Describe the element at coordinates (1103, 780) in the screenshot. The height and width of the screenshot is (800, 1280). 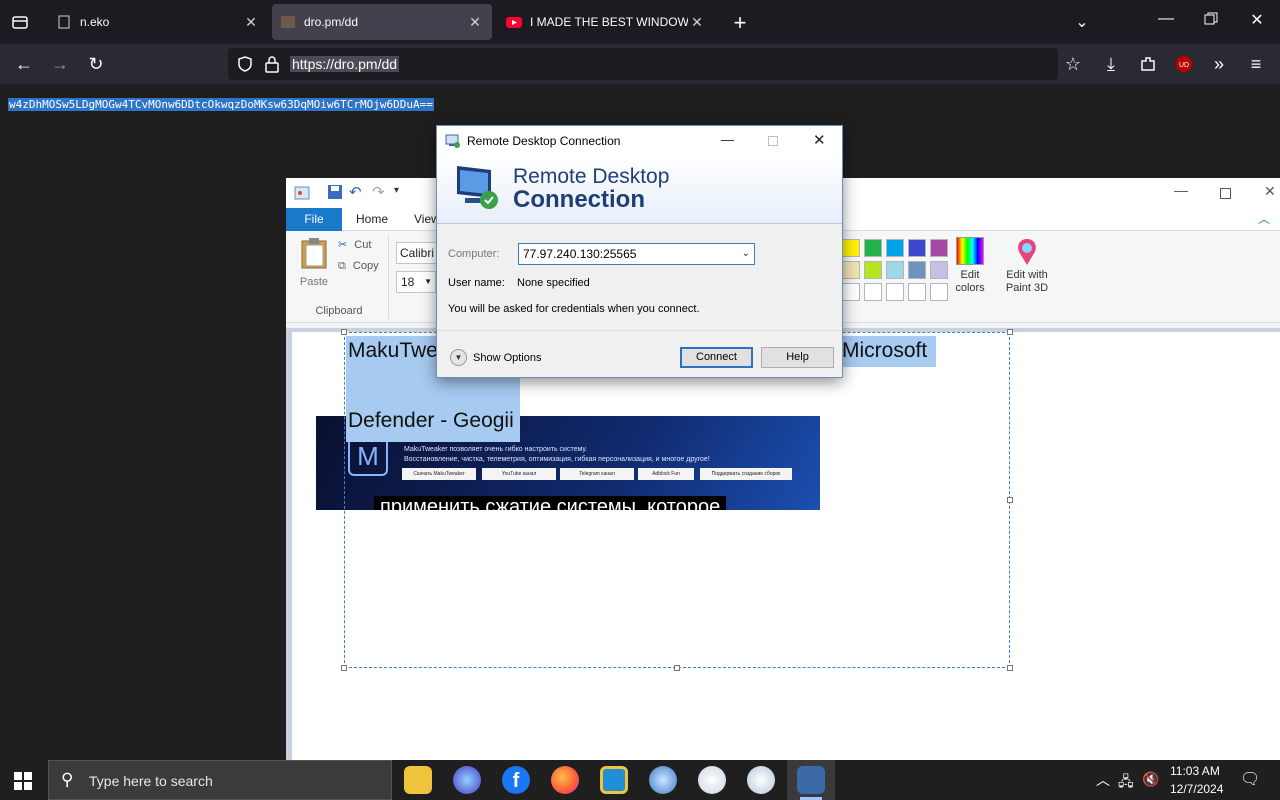
I see `show-hidden-icons-icon: ︿` at that location.